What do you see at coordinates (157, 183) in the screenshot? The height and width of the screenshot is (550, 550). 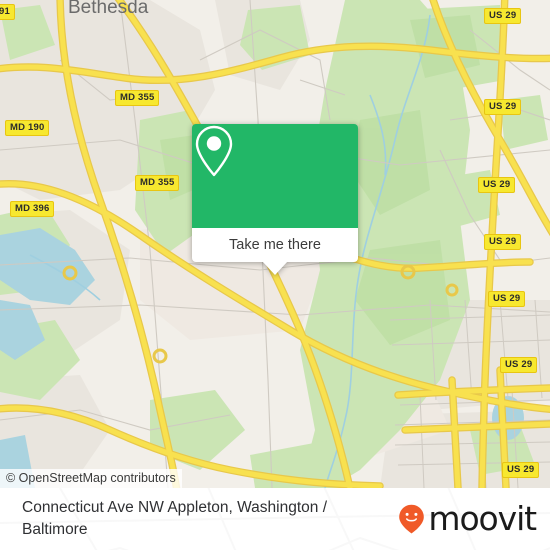 I see `road-shield-md355-south: MD 355` at bounding box center [157, 183].